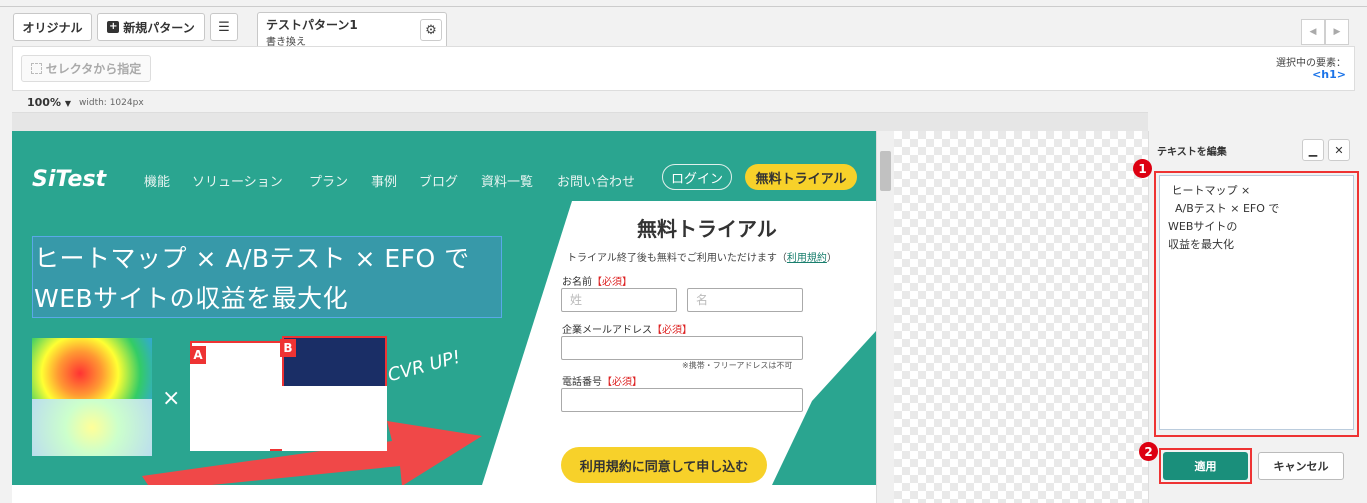 Image resolution: width=1367 pixels, height=503 pixels. Describe the element at coordinates (252, 257) in the screenshot. I see `hero-heading-line1: ヒートマップ × A/Bテスト × EFO で` at that location.